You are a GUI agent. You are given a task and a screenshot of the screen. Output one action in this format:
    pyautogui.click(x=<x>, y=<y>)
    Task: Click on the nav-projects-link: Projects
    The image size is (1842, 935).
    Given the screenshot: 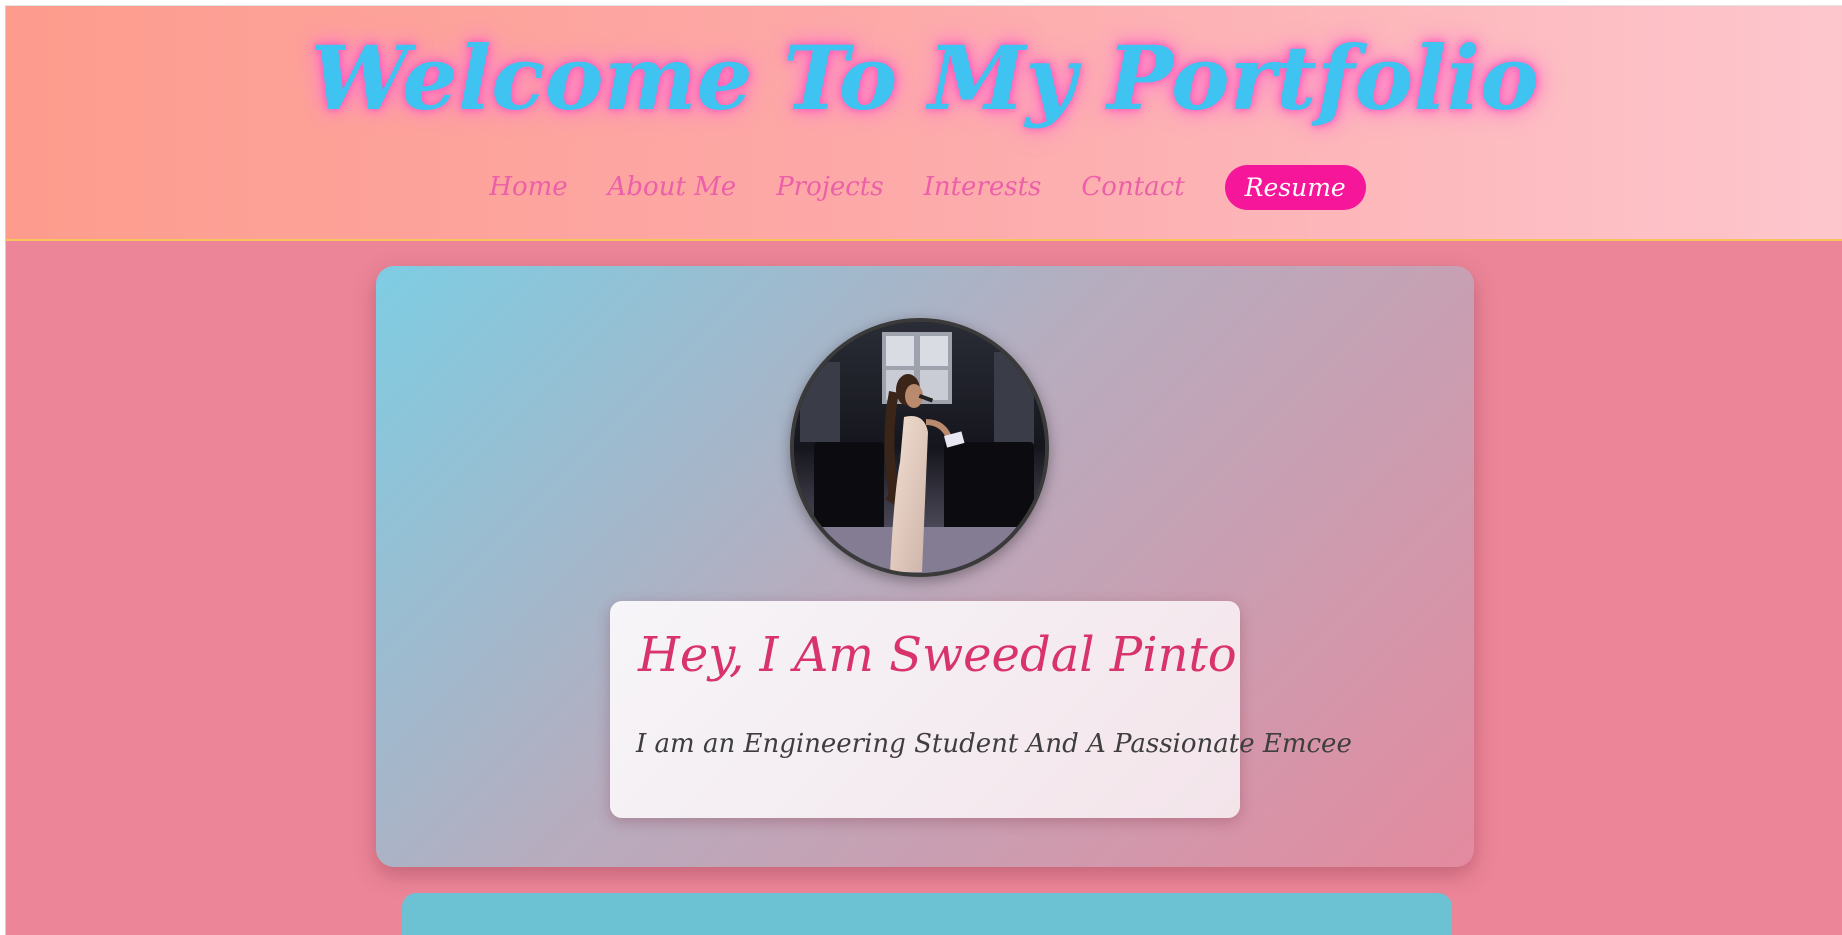 What is the action you would take?
    pyautogui.click(x=826, y=187)
    